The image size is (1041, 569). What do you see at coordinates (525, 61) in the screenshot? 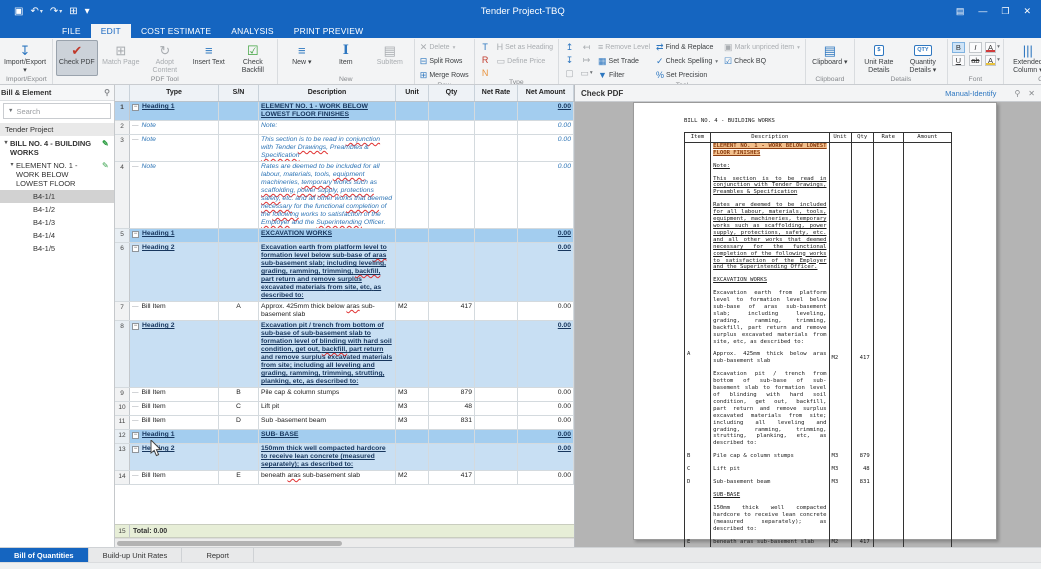
I see `define-price-button: ▭ Define Price` at bounding box center [525, 61].